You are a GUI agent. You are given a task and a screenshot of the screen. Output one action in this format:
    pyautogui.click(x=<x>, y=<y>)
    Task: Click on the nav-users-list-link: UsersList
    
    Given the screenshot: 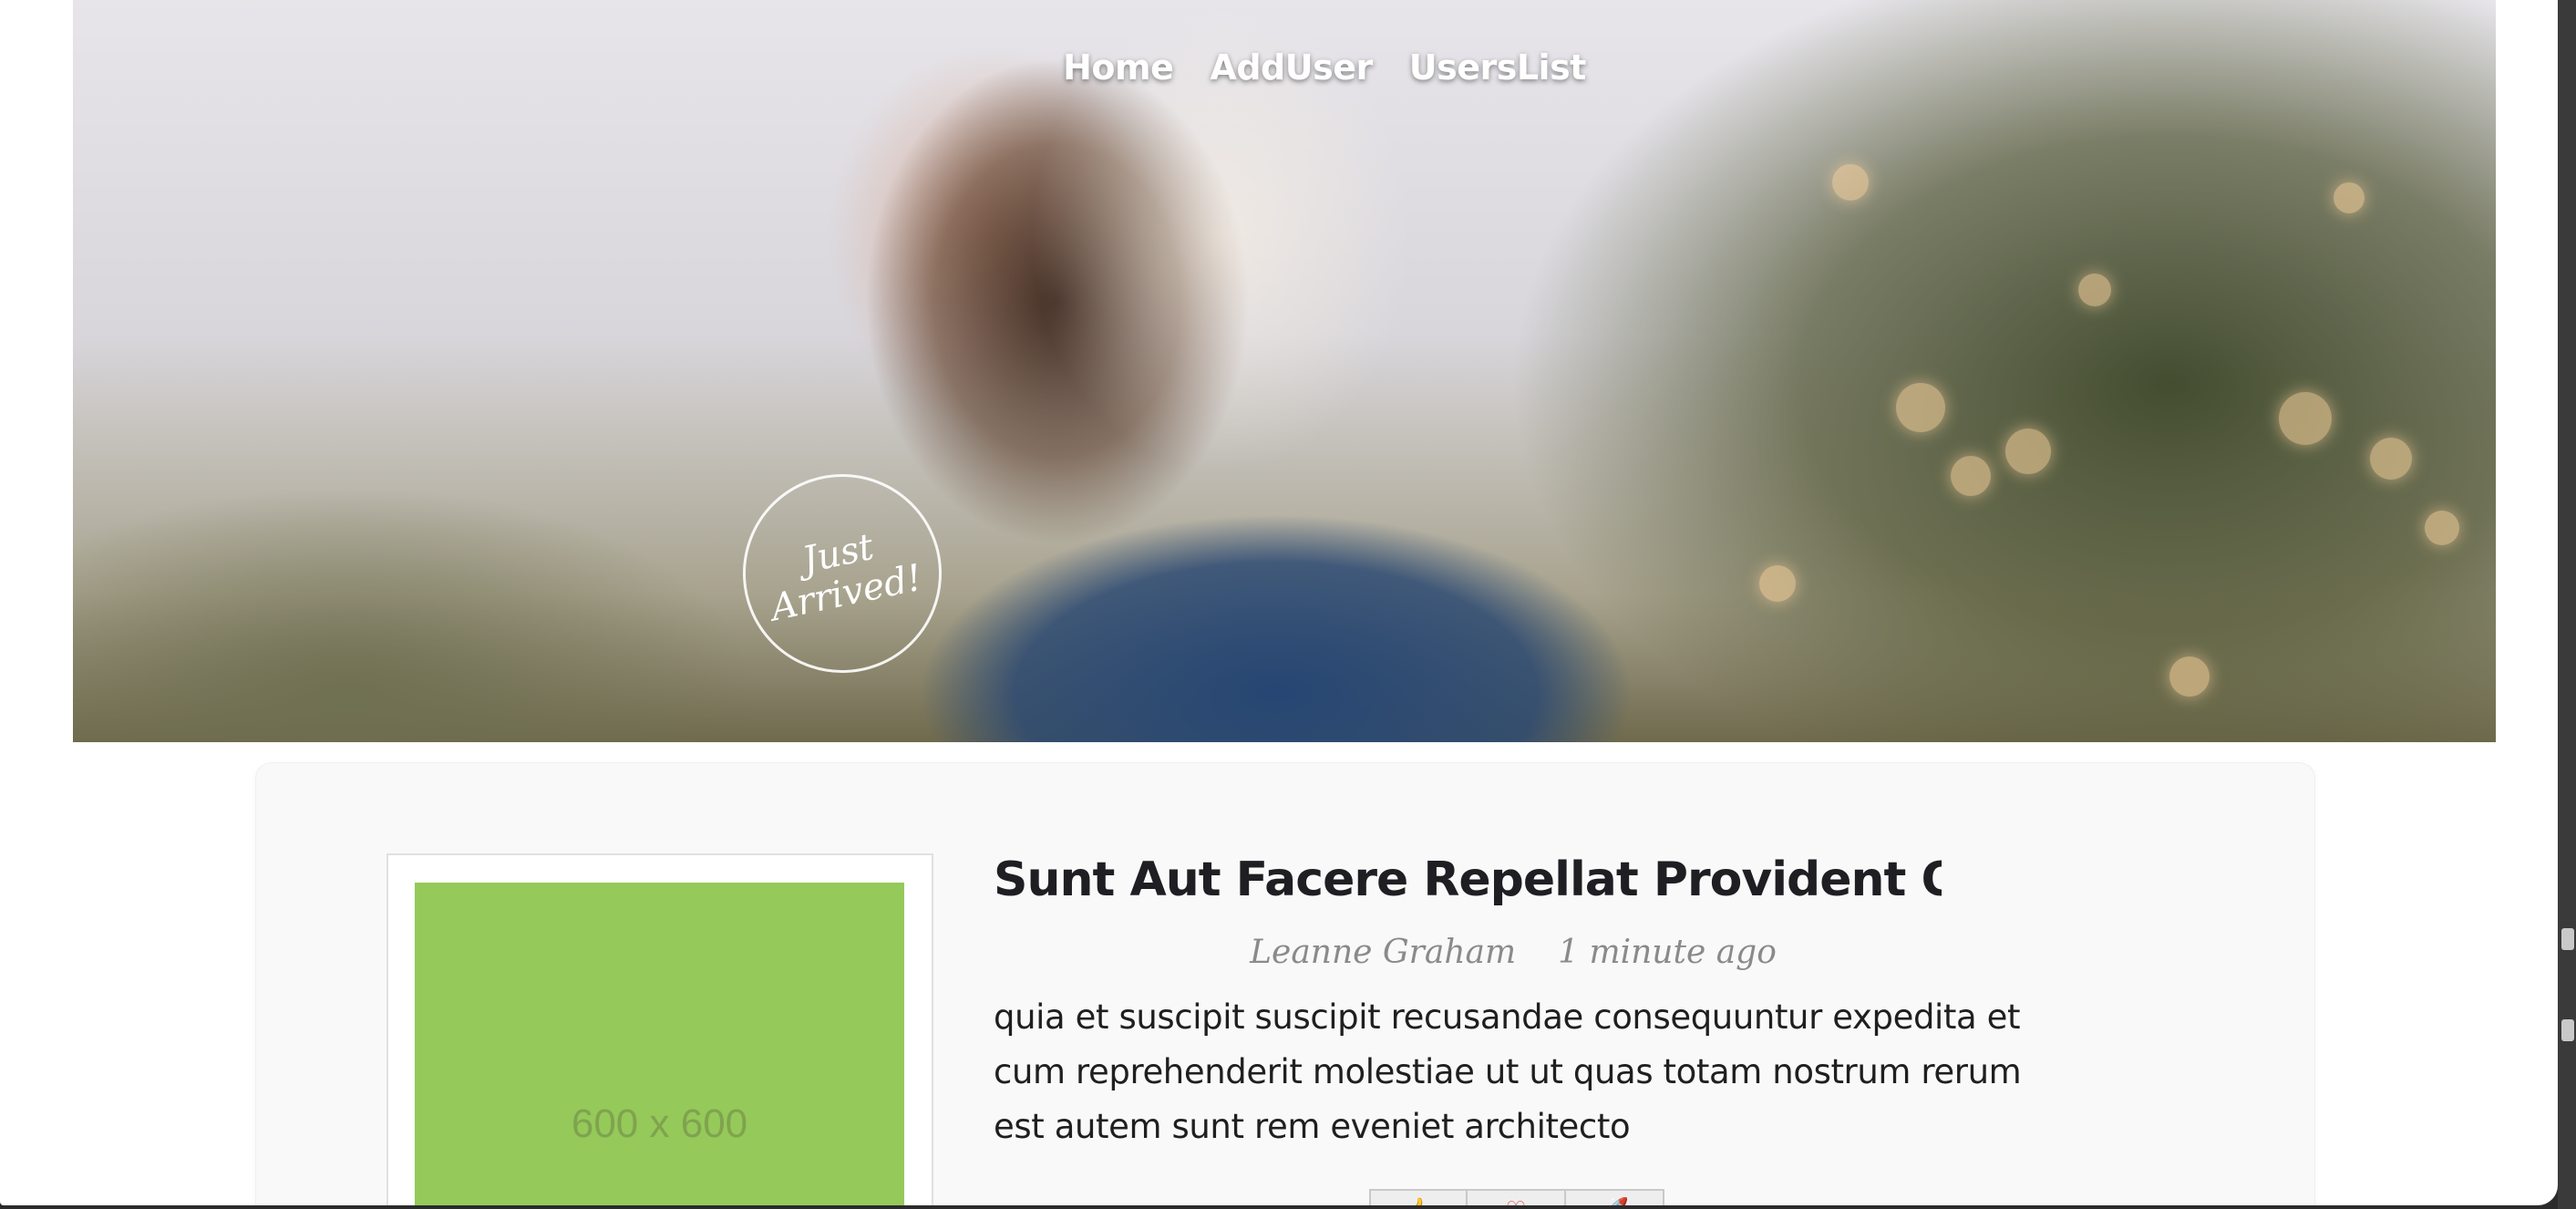 What is the action you would take?
    pyautogui.click(x=1498, y=67)
    